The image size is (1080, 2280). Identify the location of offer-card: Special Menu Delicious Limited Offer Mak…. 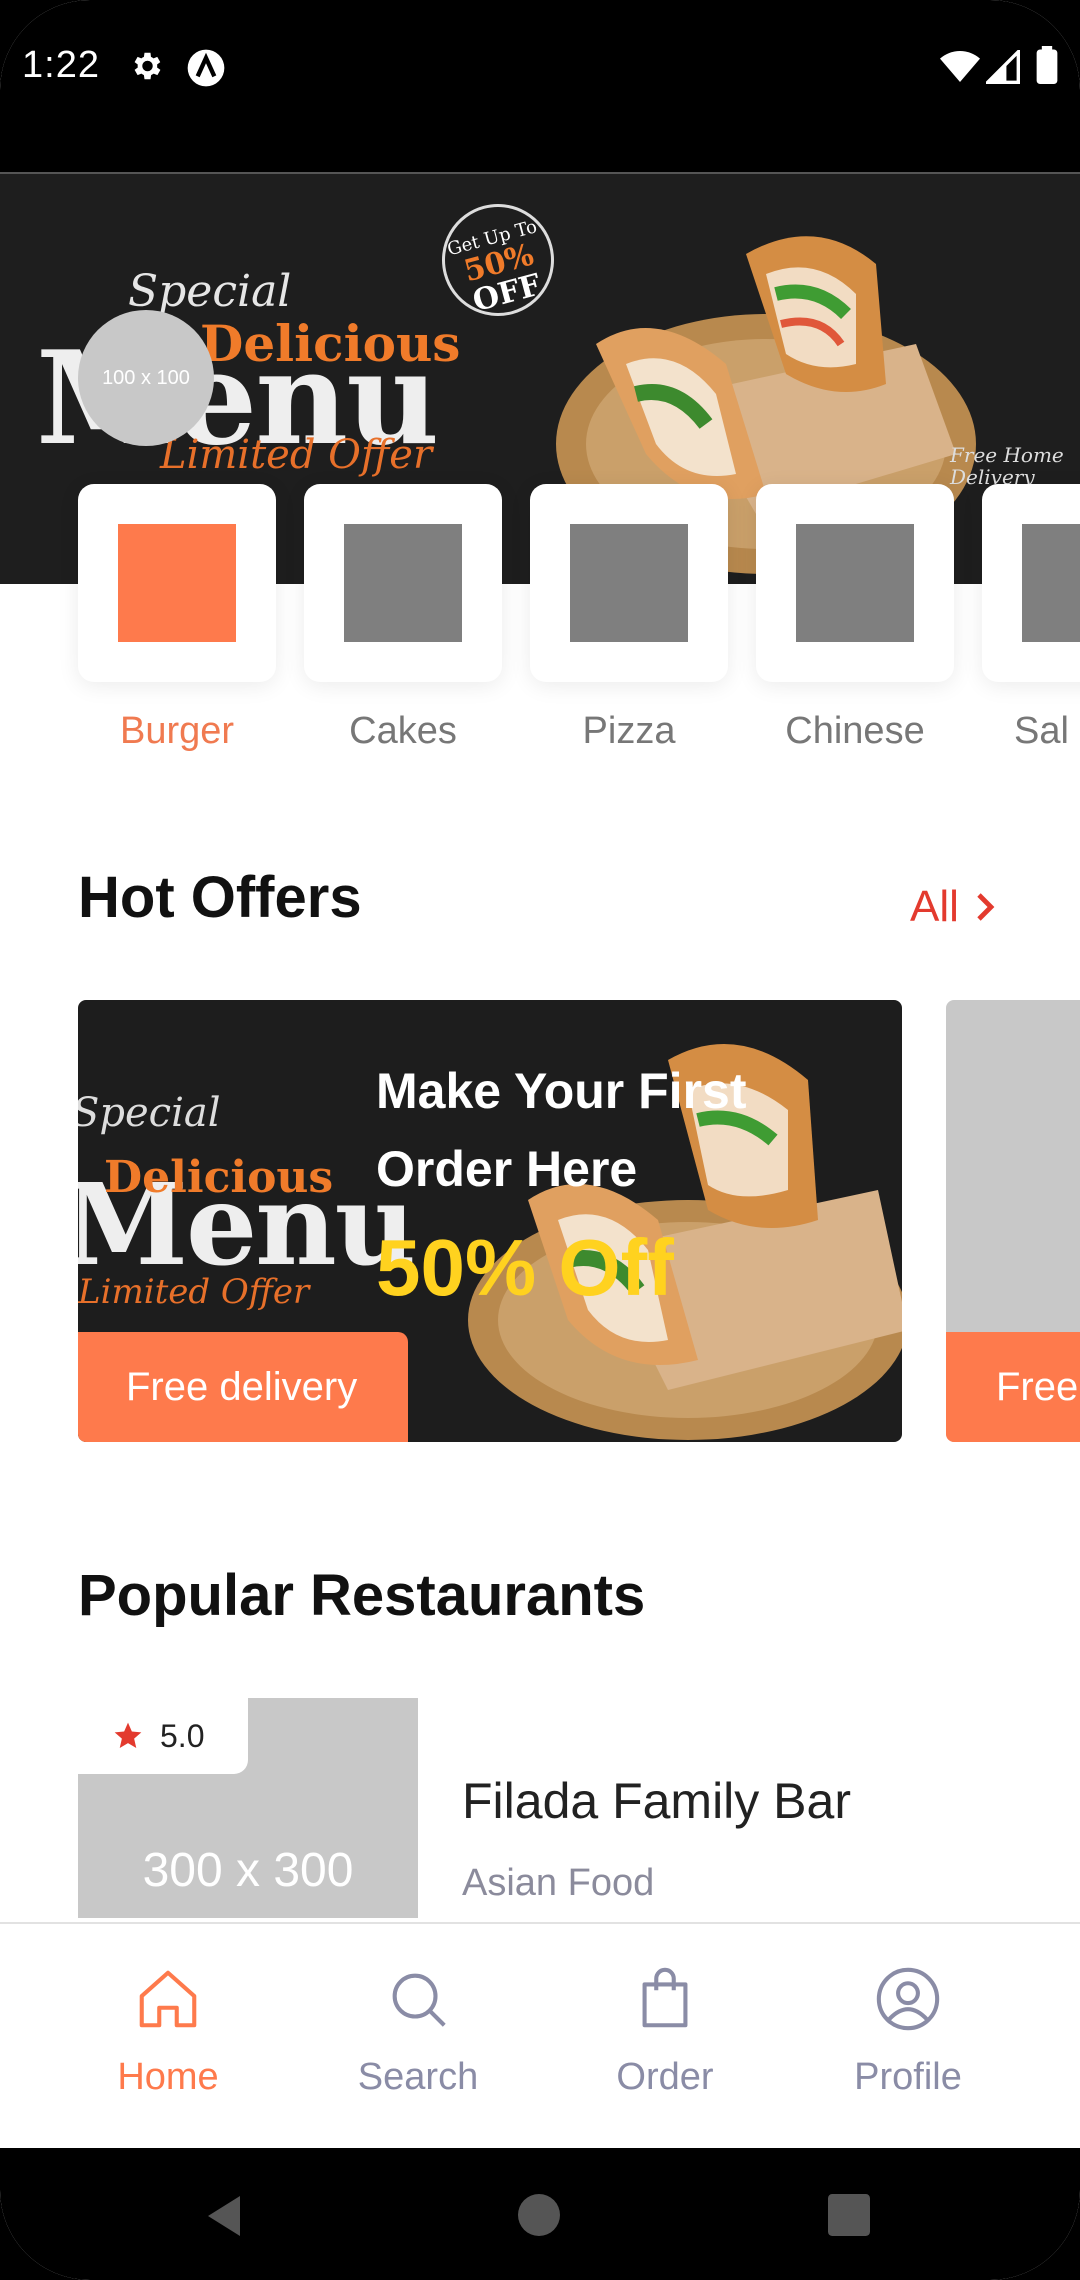
(490, 1221).